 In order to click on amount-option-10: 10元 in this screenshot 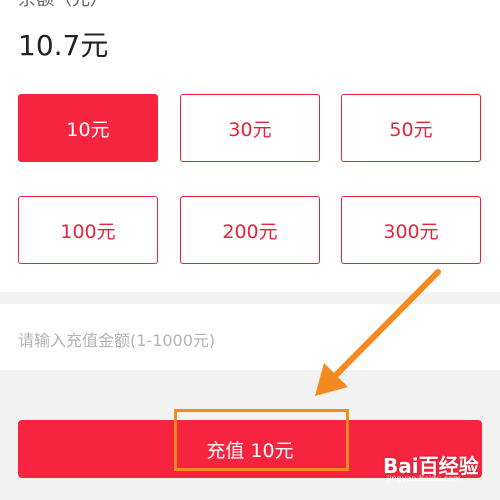, I will do `click(88, 128)`.